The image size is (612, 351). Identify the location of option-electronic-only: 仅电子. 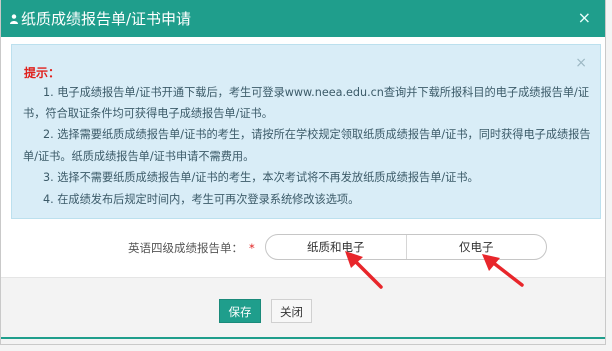
(476, 247).